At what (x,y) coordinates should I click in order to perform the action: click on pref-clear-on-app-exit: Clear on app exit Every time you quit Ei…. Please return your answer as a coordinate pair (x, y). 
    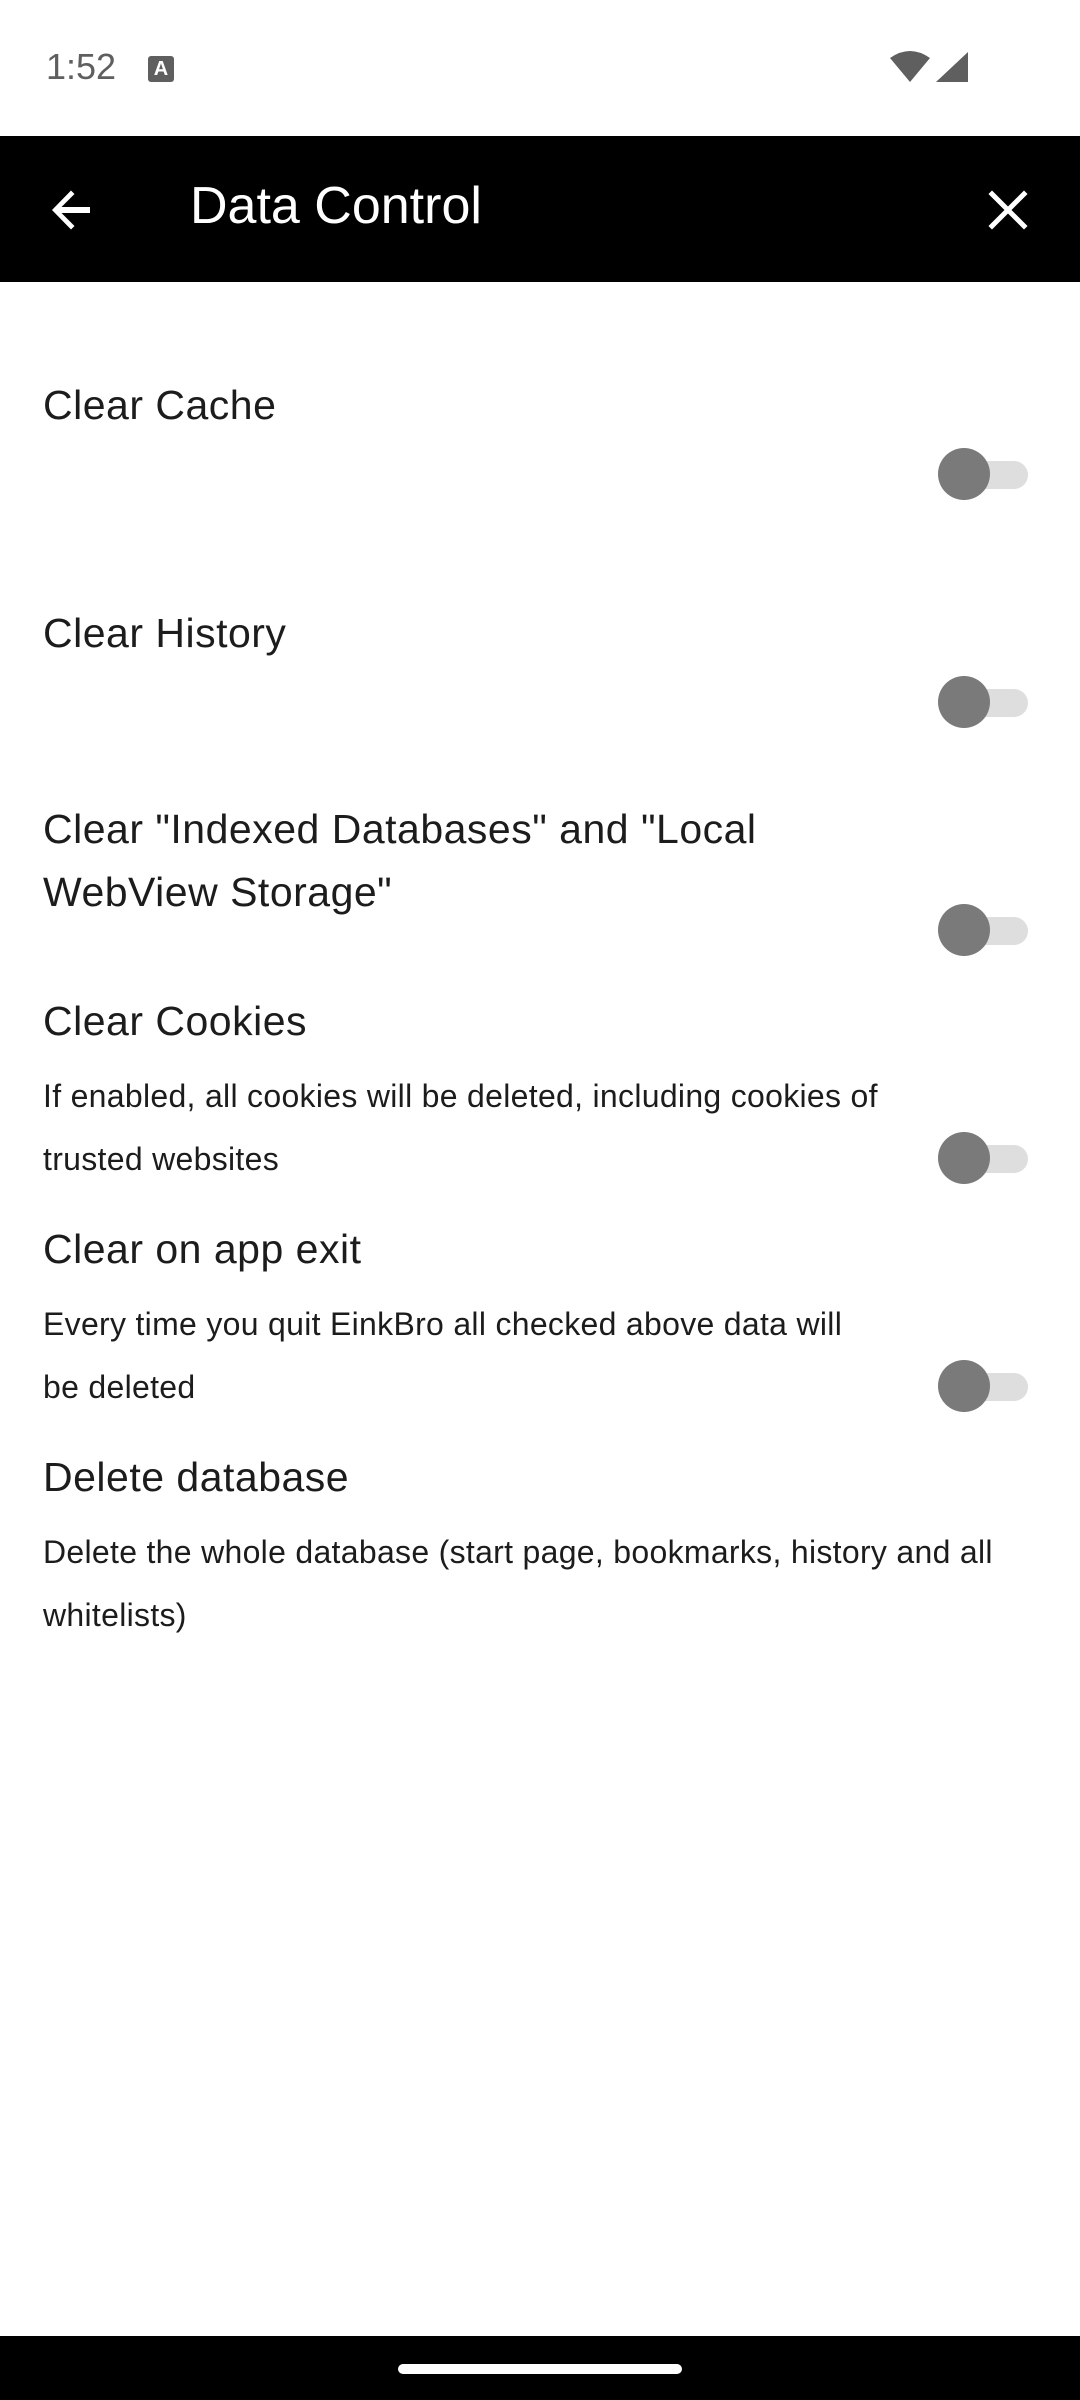
    Looking at the image, I should click on (540, 1328).